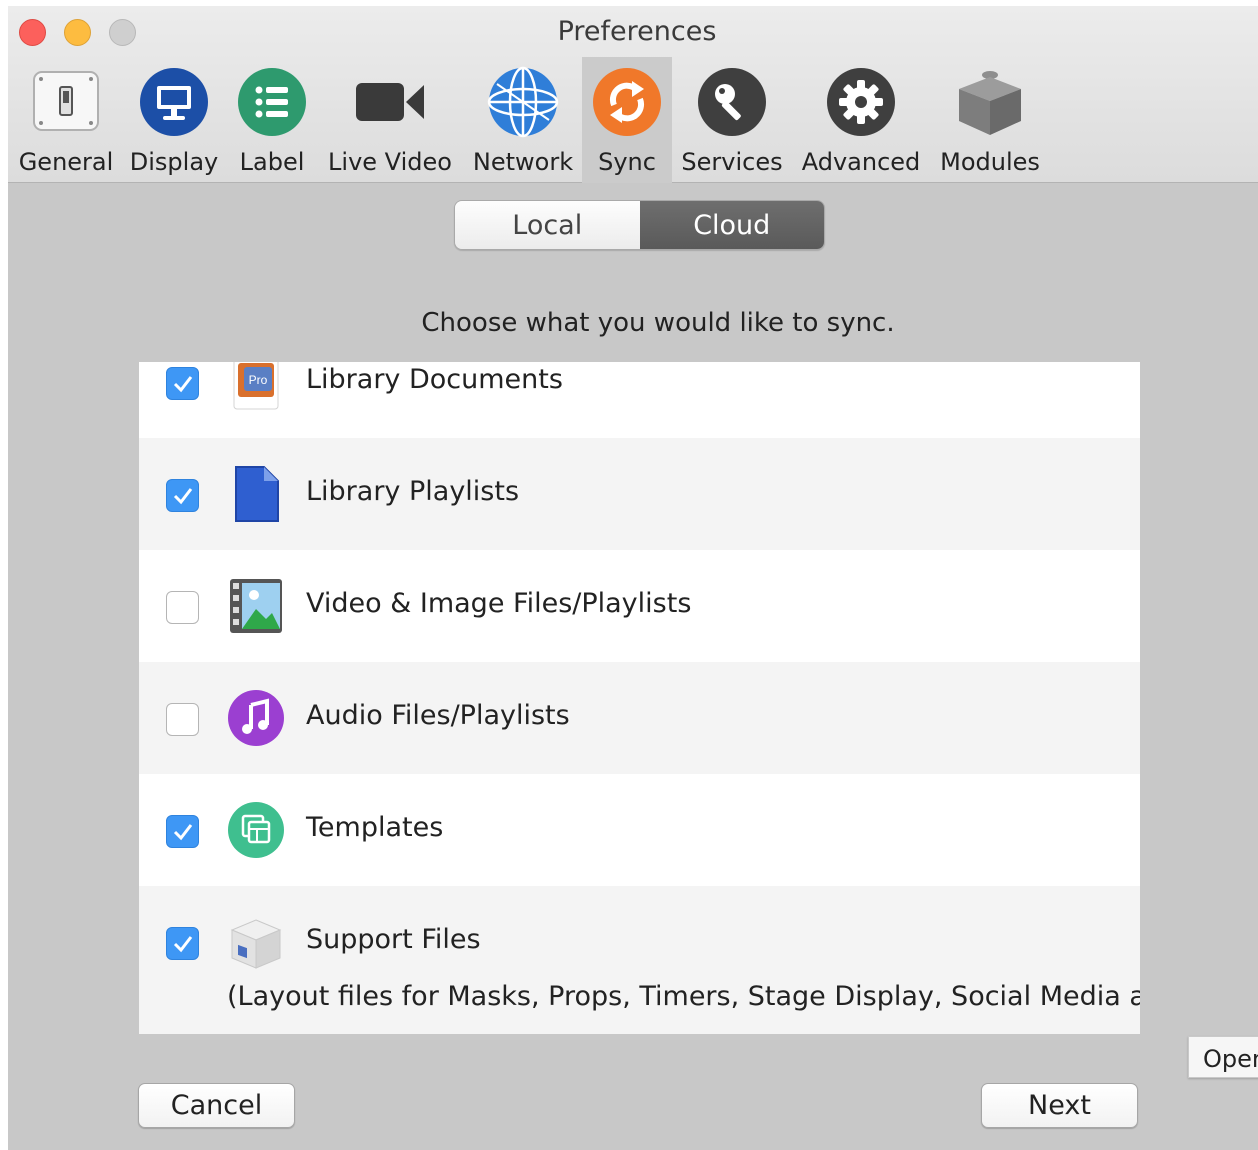 The width and height of the screenshot is (1258, 1150). What do you see at coordinates (499, 603) in the screenshot?
I see `label-video-image-files: Video & Image Files/Playlists` at bounding box center [499, 603].